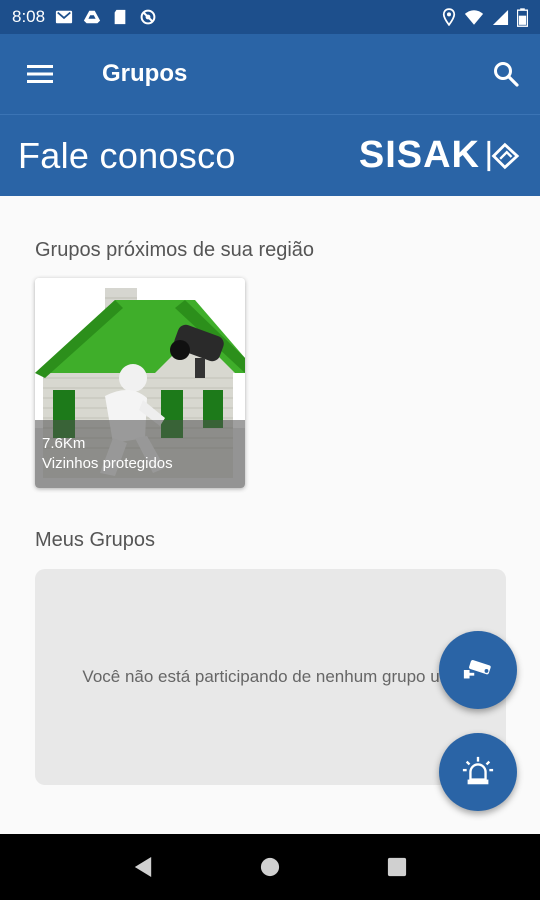 The height and width of the screenshot is (900, 540). I want to click on status-left: 8:08, so click(84, 17).